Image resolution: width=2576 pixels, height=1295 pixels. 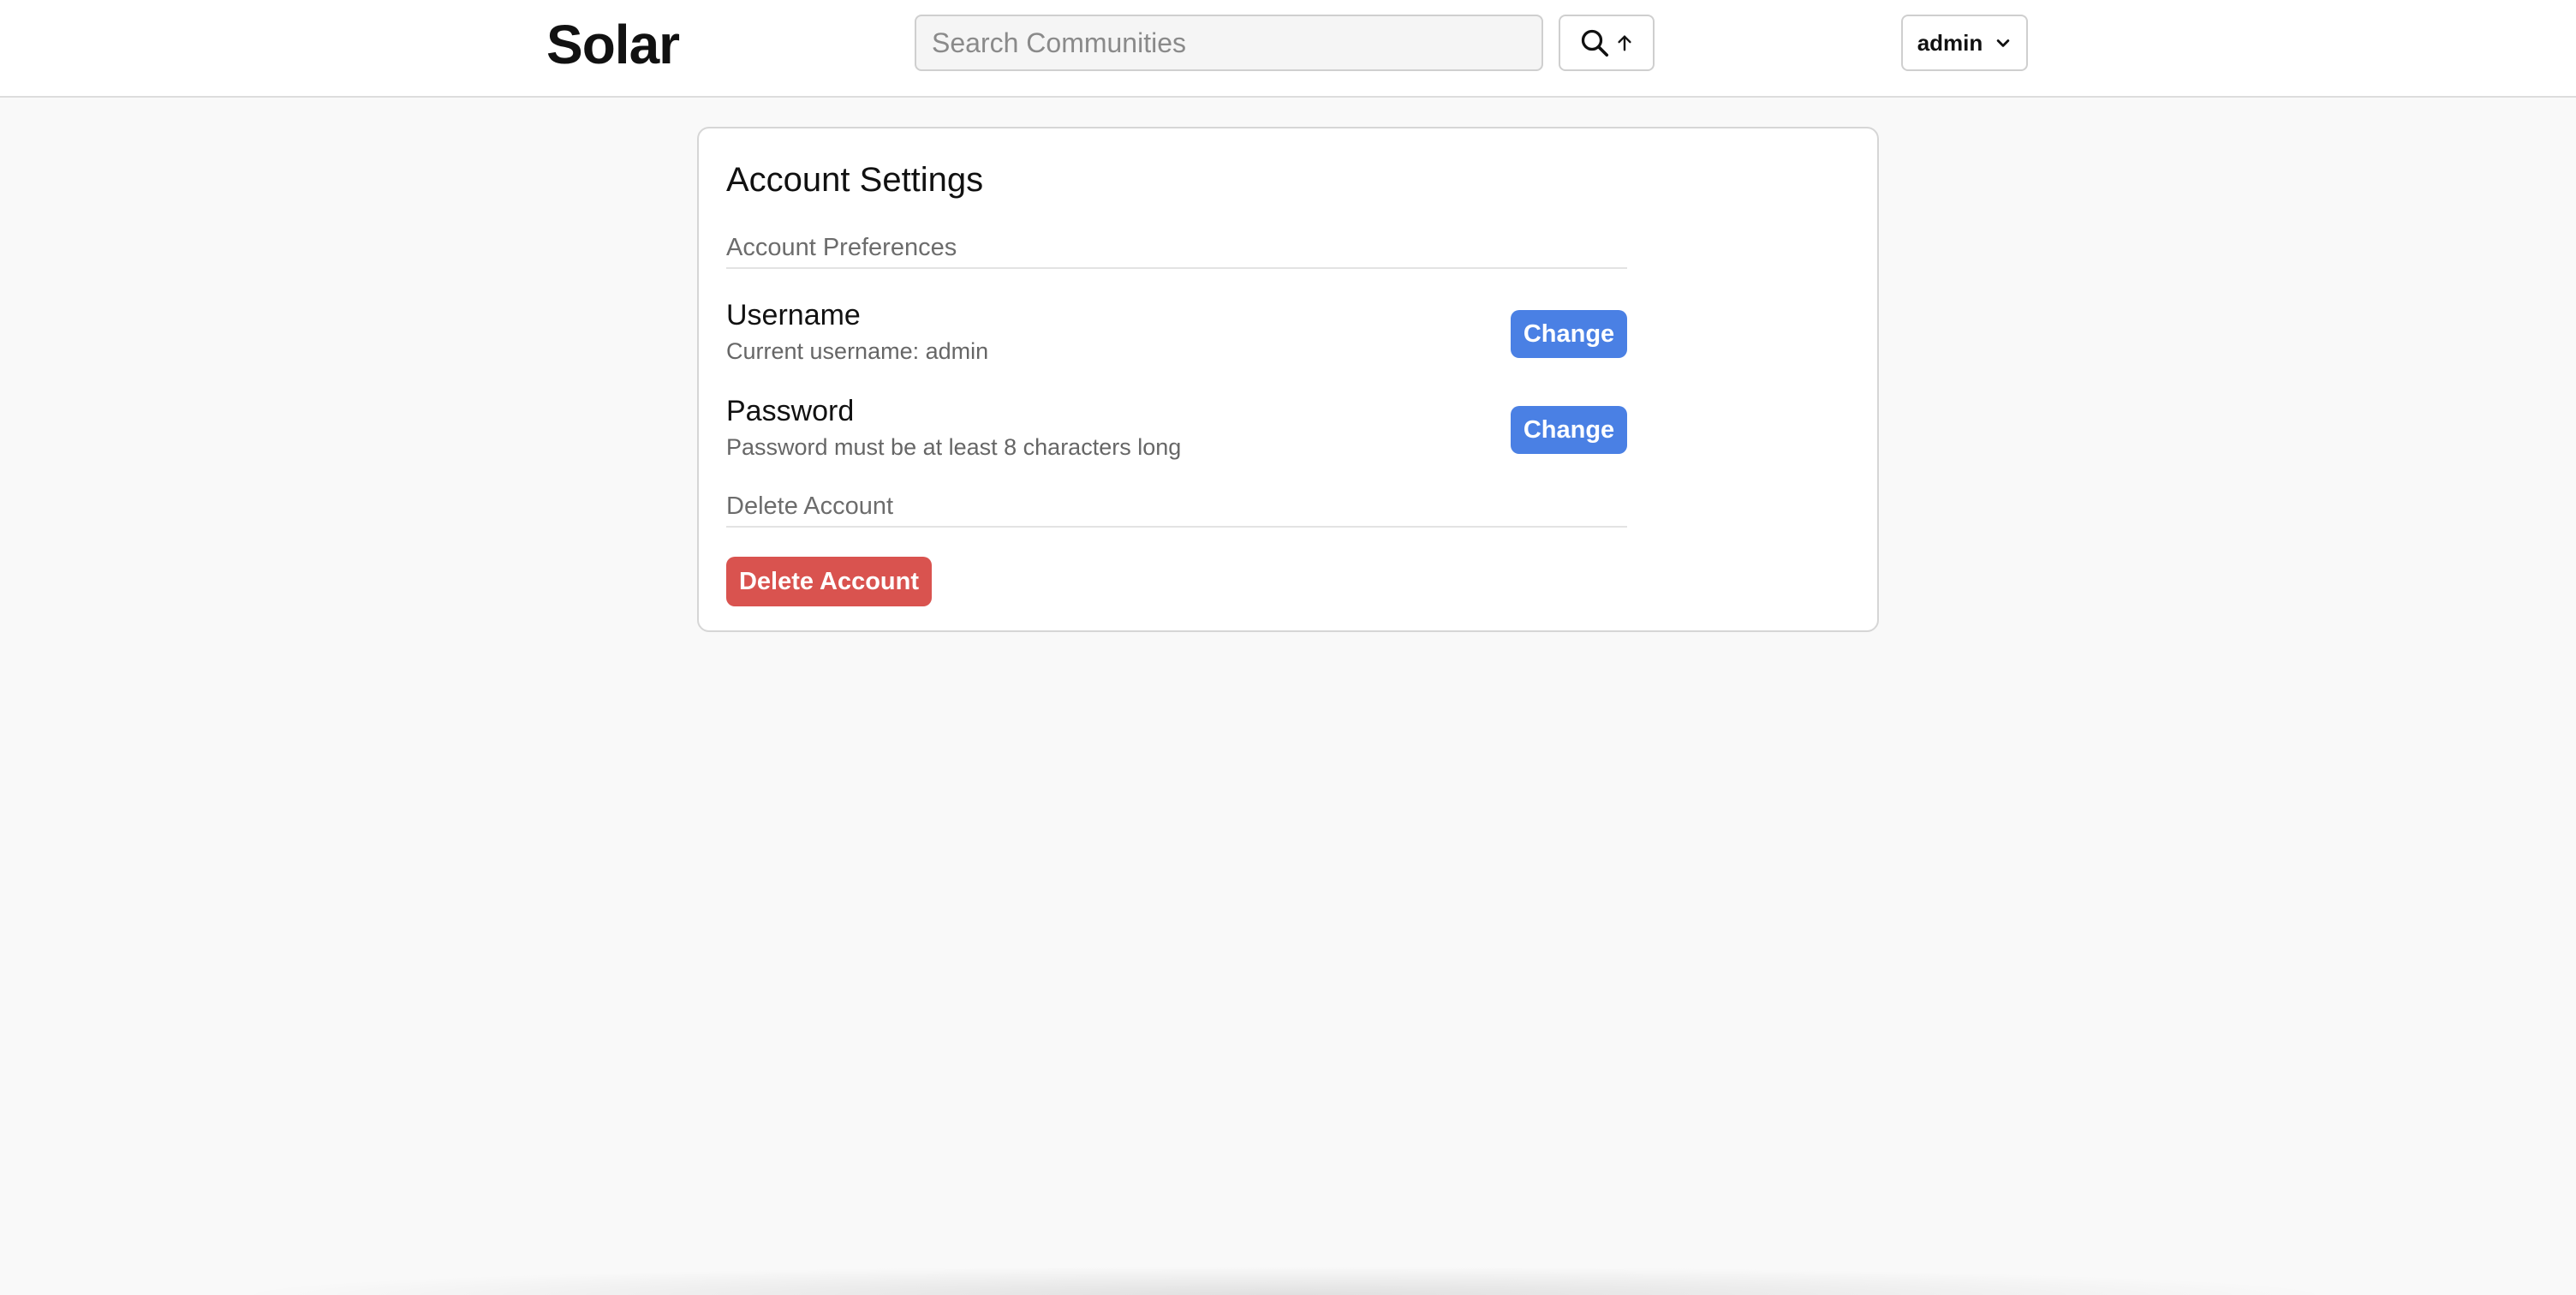 I want to click on section-heading-account-preferences: Account Preferences, so click(x=1176, y=251).